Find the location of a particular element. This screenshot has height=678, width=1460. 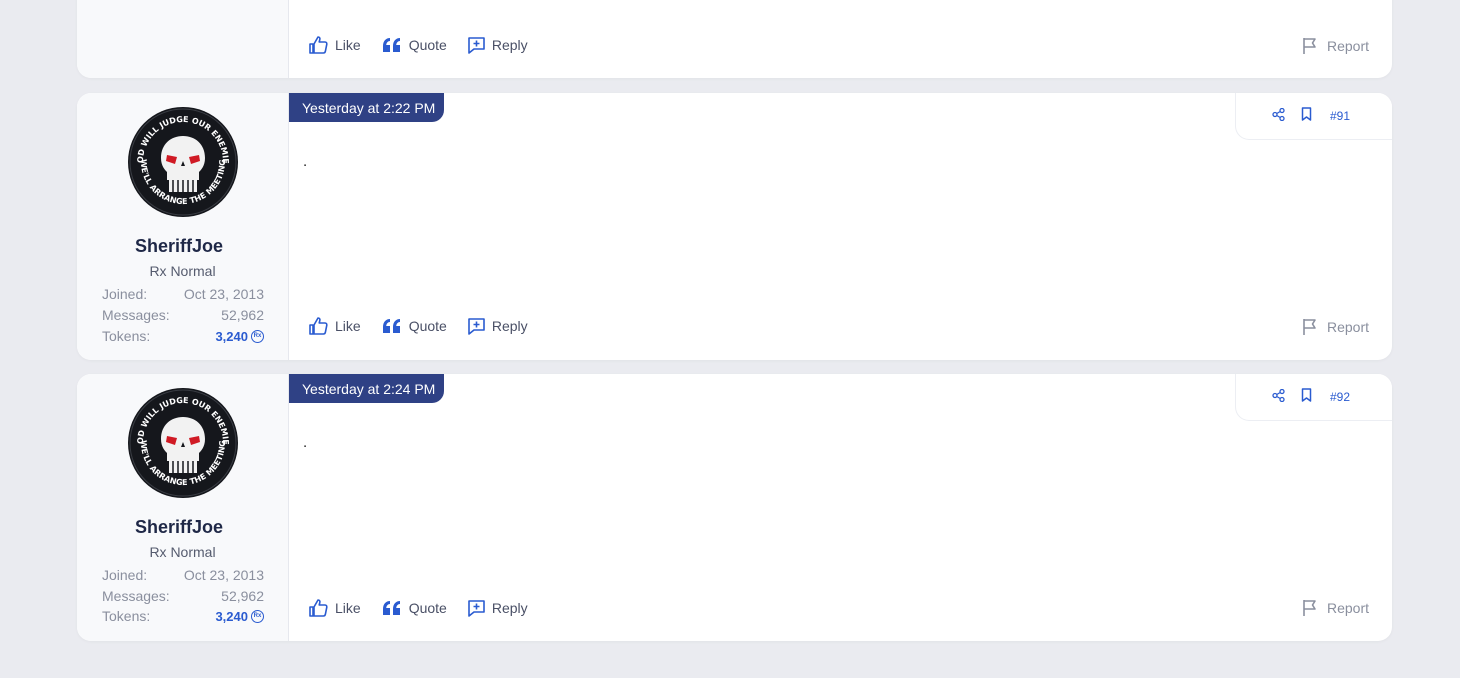

post-date: Yesterday at 2:24 PM is located at coordinates (366, 388).